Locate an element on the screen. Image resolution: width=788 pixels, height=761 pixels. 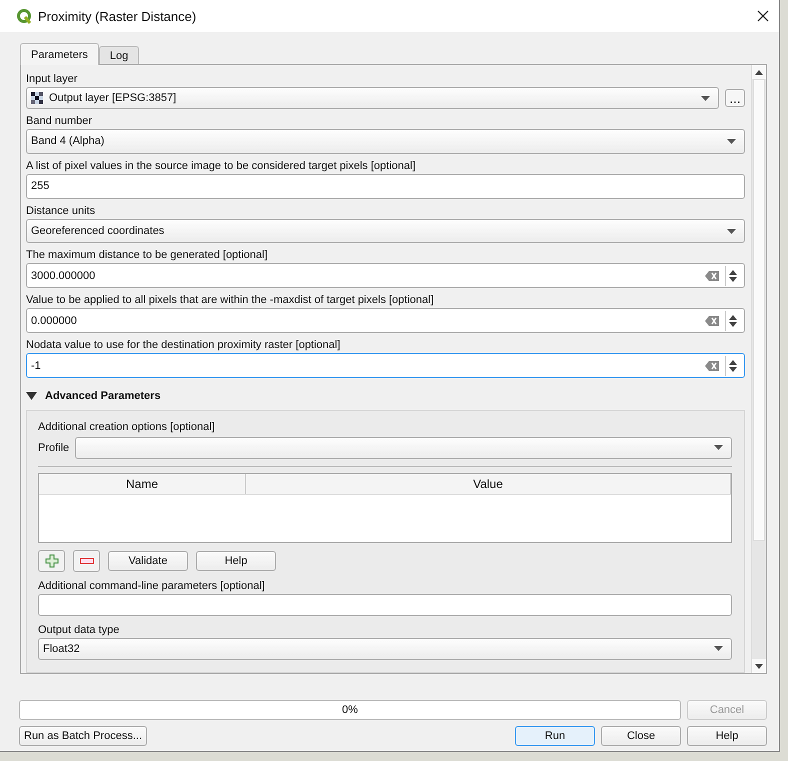
column-header: Value is located at coordinates (488, 484).